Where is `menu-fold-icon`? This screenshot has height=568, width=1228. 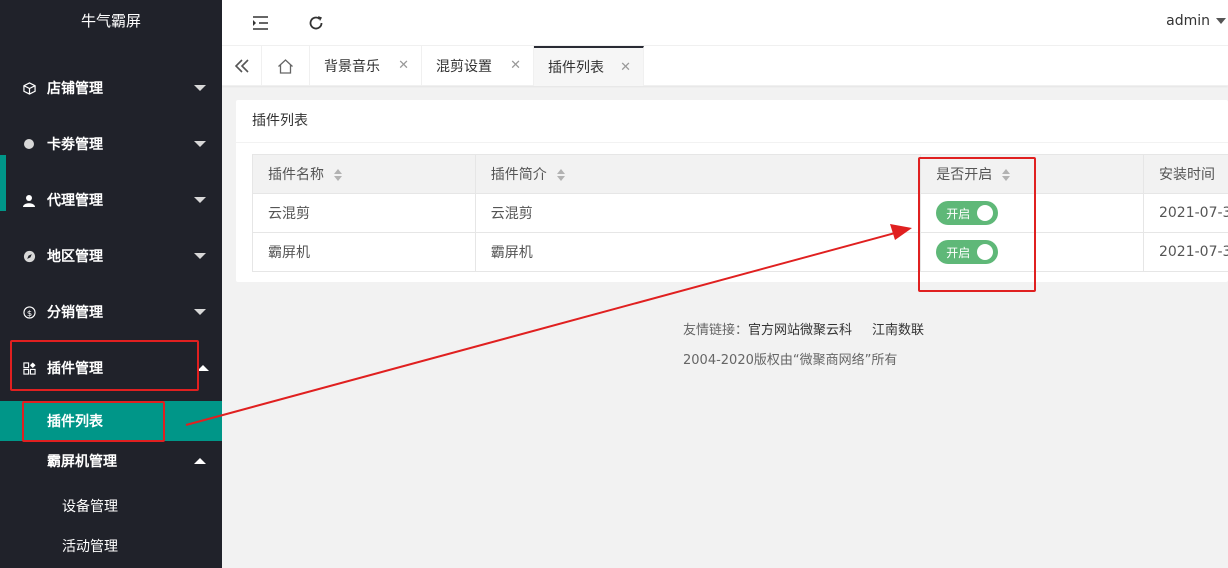 menu-fold-icon is located at coordinates (260, 23).